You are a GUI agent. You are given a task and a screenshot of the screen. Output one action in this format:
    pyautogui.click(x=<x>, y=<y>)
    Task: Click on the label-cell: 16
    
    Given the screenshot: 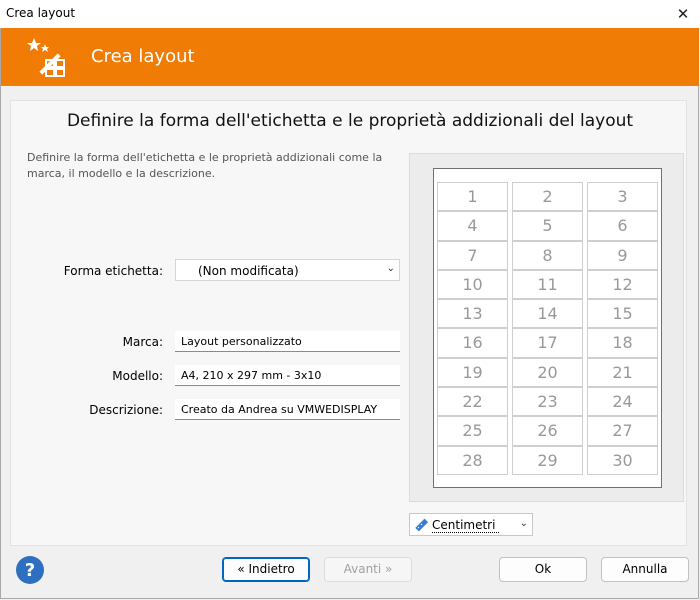 What is the action you would take?
    pyautogui.click(x=472, y=343)
    